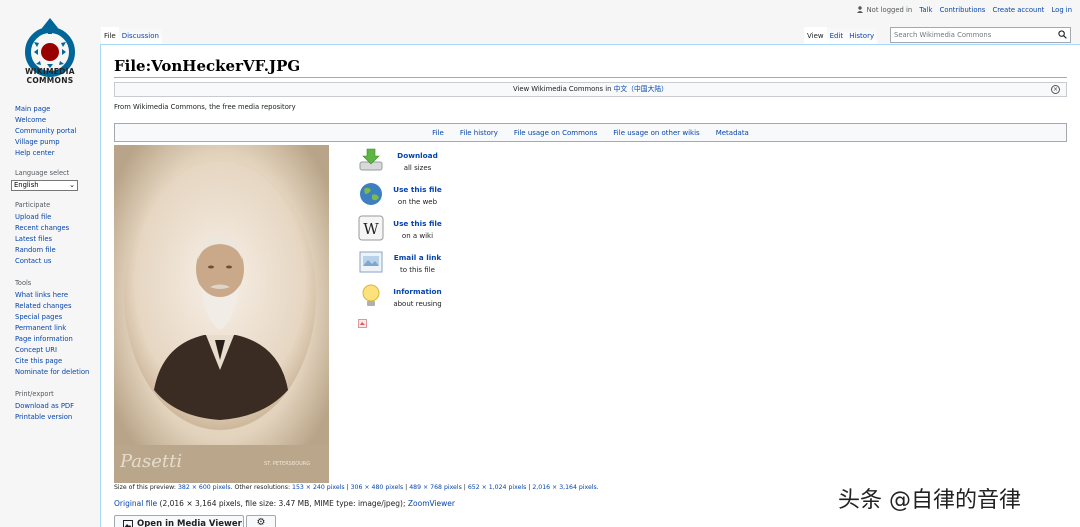 The image size is (1080, 527). I want to click on sidebar-item-village-pump: Village pump, so click(57, 142).